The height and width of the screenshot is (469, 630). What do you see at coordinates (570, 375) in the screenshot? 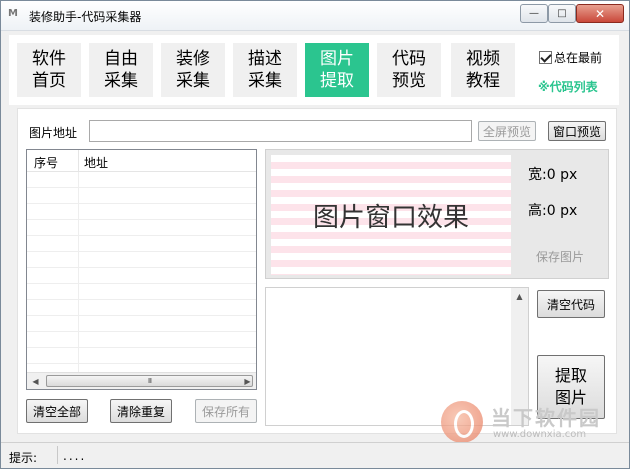
I see `extract-label-line1: 提取` at bounding box center [570, 375].